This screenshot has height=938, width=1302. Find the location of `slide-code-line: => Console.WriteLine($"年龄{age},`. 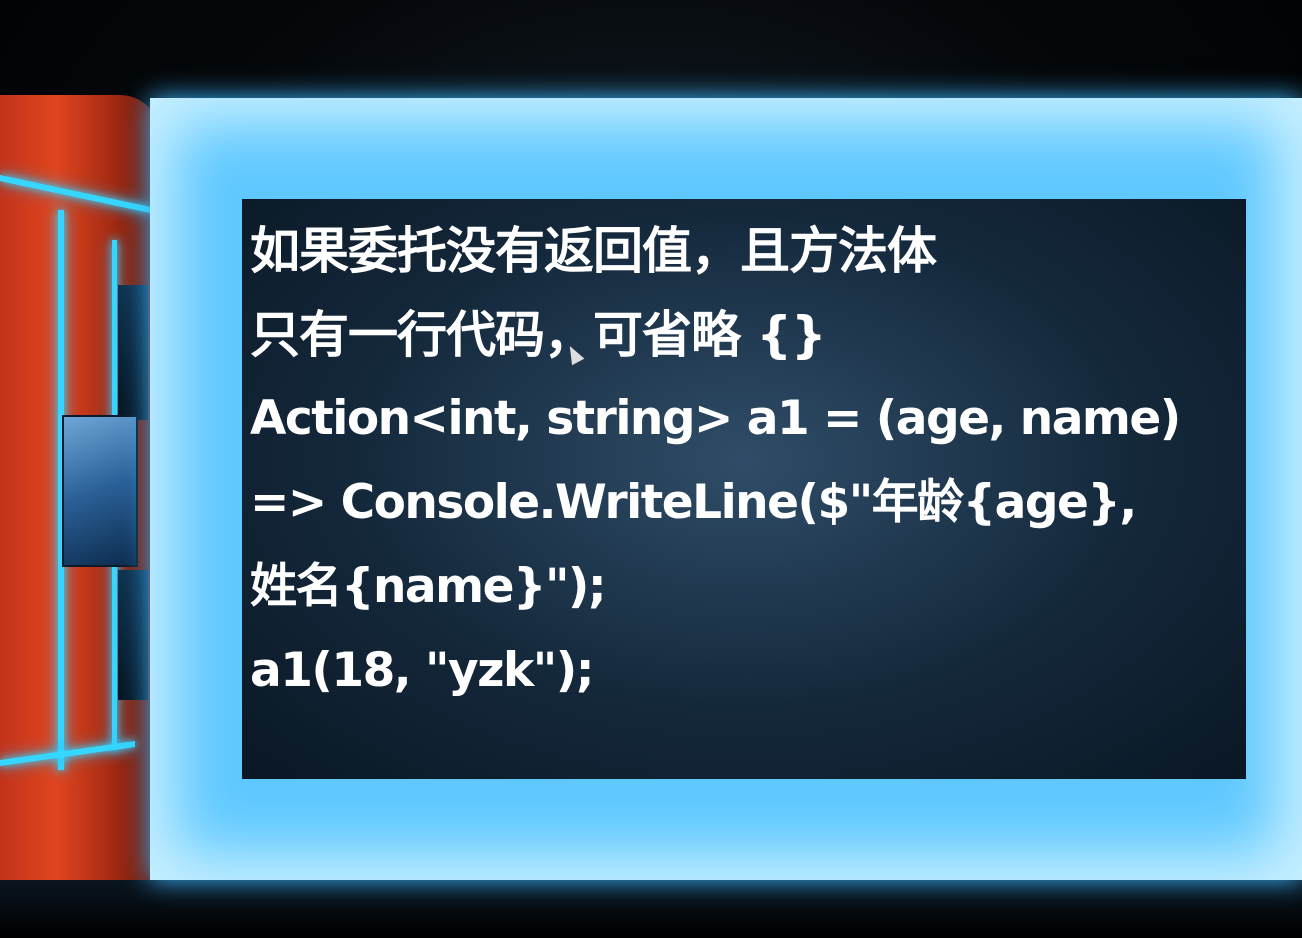

slide-code-line: => Console.WriteLine($"年龄{age}, is located at coordinates (693, 502).